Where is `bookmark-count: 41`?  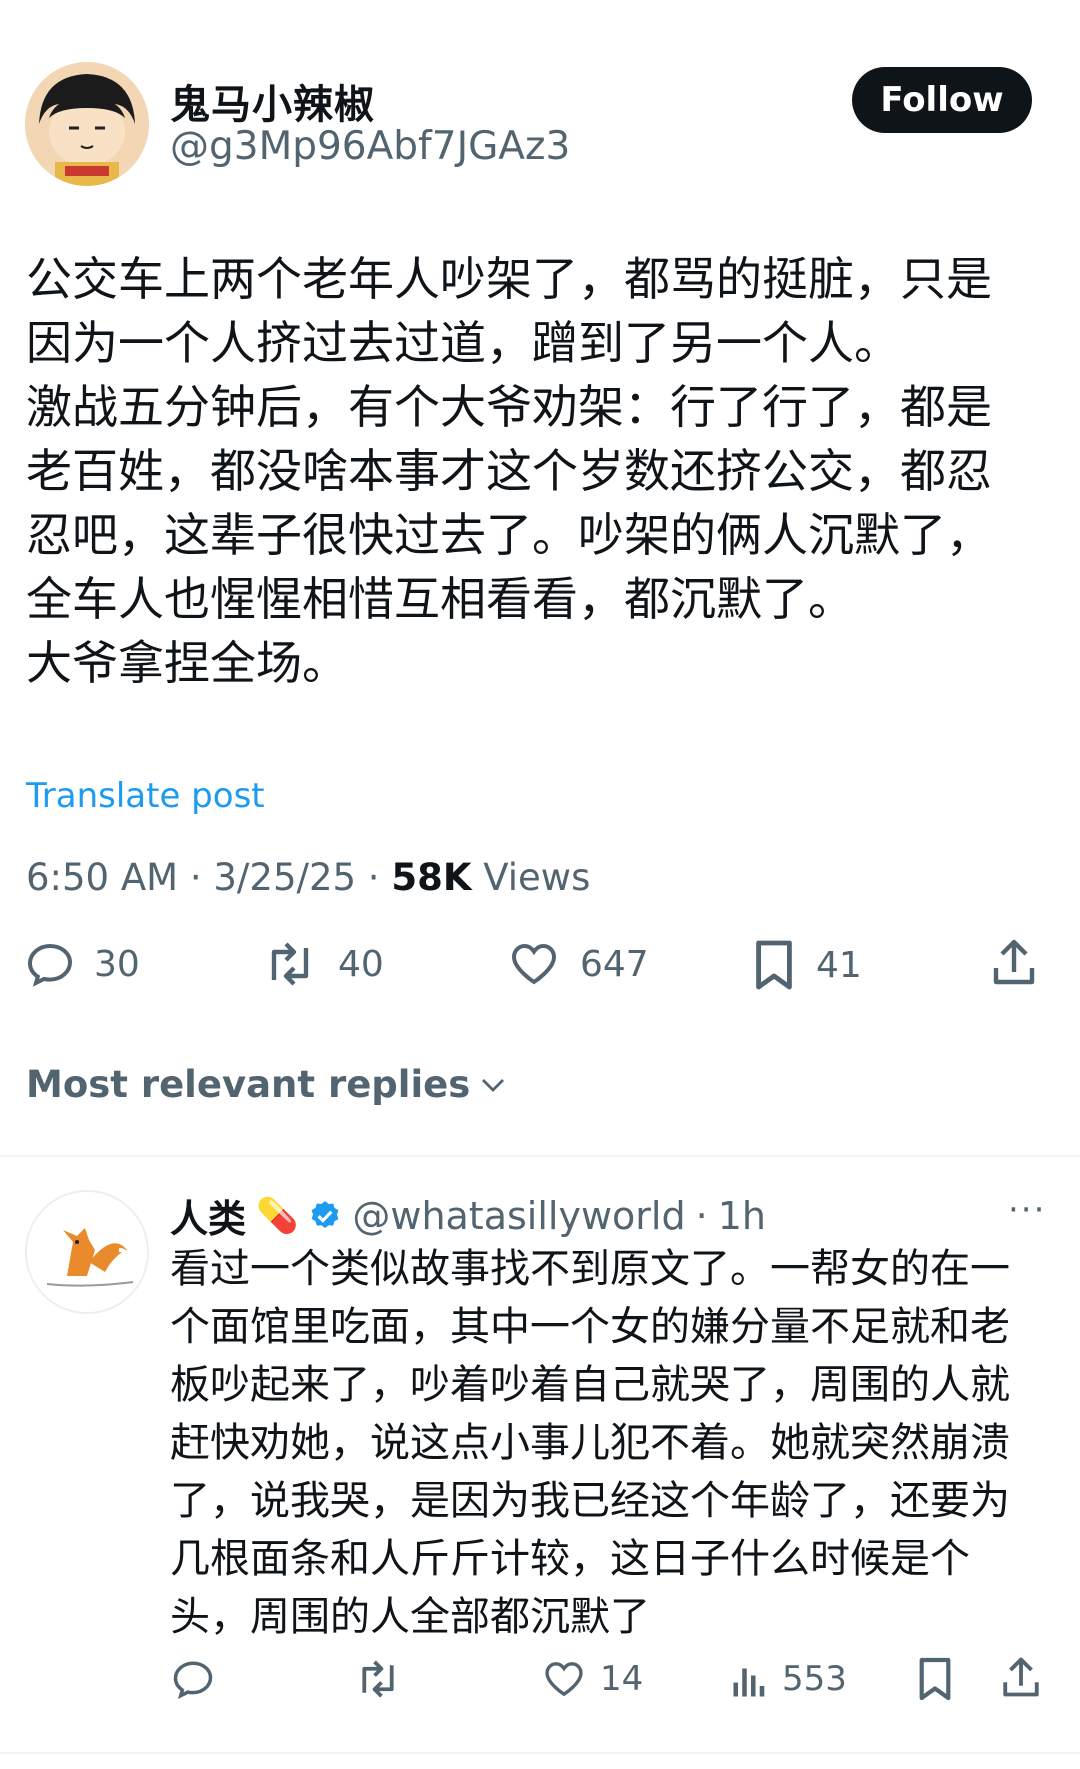
bookmark-count: 41 is located at coordinates (839, 965).